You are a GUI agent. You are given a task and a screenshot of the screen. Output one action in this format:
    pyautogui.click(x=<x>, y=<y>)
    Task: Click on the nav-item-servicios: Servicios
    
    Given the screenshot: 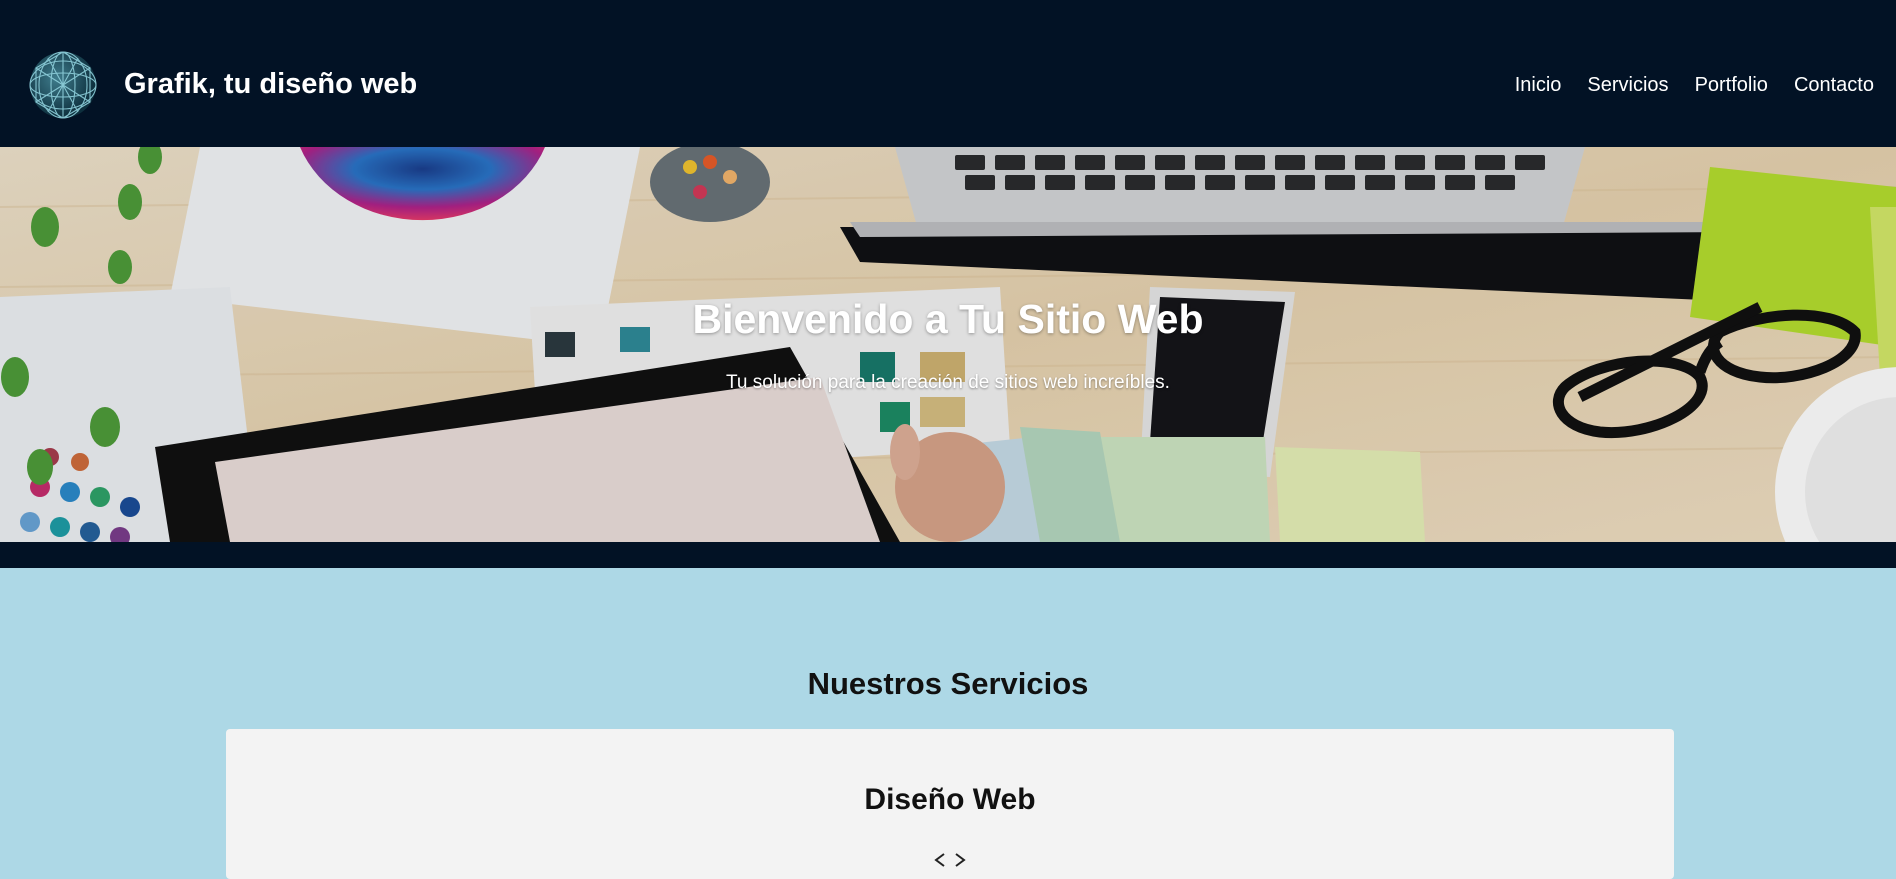 What is the action you would take?
    pyautogui.click(x=1627, y=85)
    